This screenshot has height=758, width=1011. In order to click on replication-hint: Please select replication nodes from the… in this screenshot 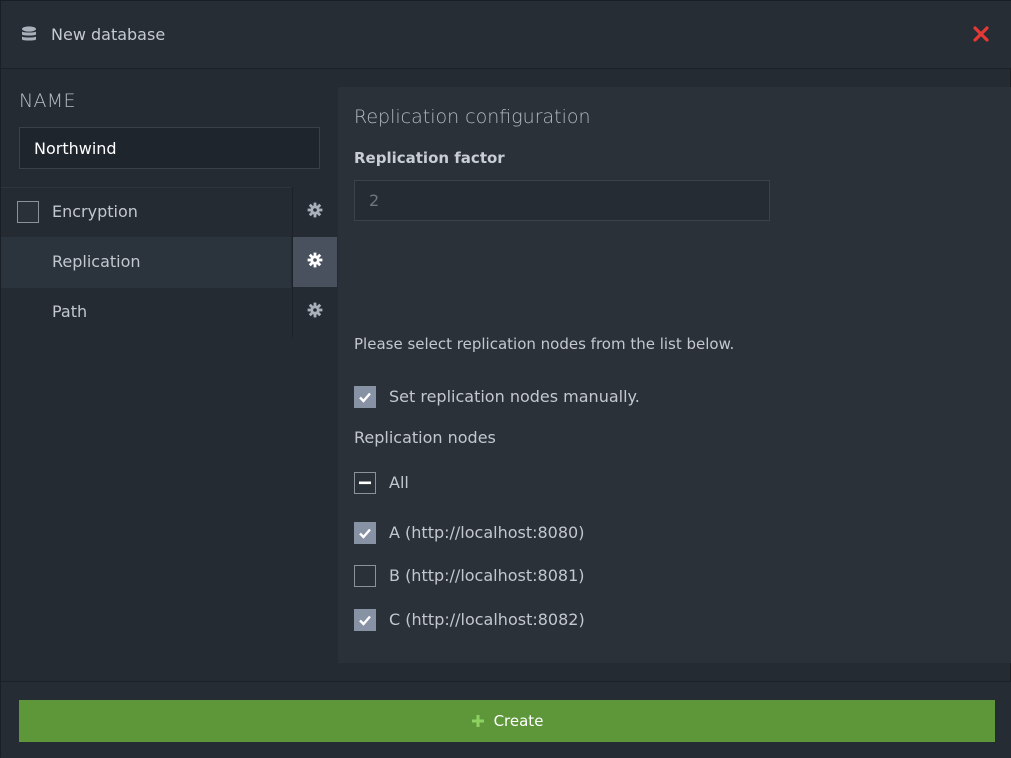, I will do `click(544, 344)`.